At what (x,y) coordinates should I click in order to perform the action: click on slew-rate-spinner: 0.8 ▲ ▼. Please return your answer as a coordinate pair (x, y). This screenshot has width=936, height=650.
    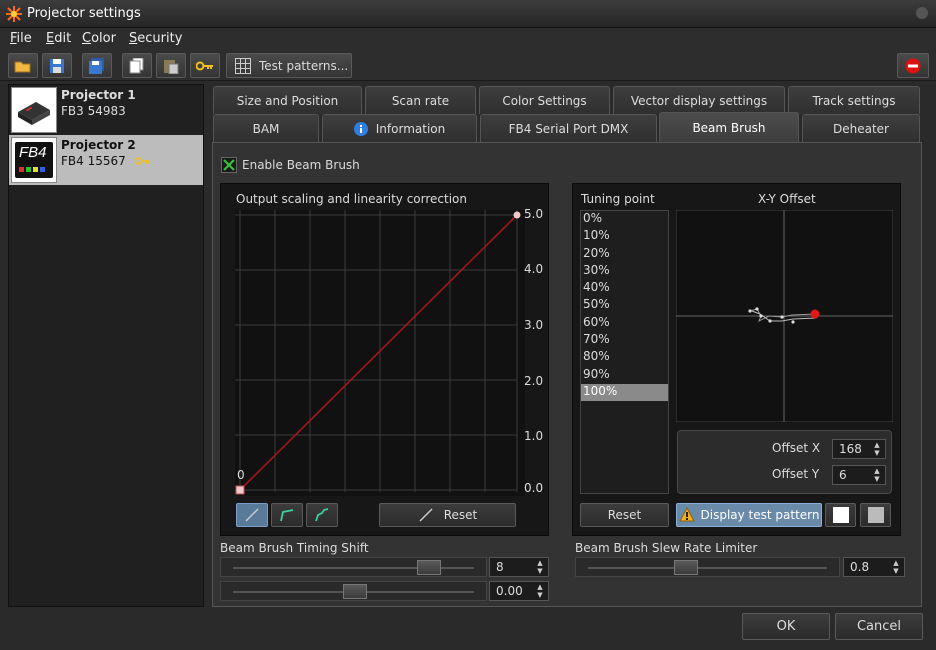
    Looking at the image, I should click on (874, 567).